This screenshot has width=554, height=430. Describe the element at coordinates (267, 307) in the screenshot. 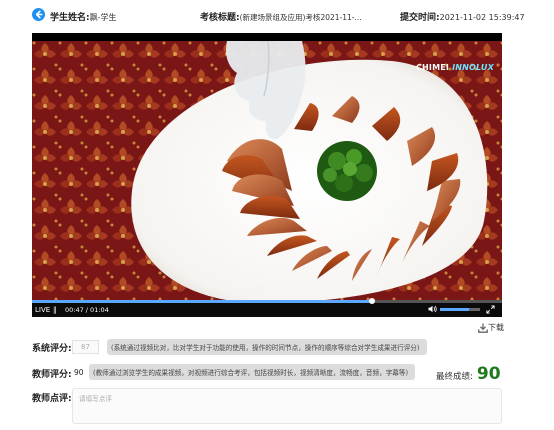

I see `video-controls: LIVE || 00:47 / 01:04` at that location.